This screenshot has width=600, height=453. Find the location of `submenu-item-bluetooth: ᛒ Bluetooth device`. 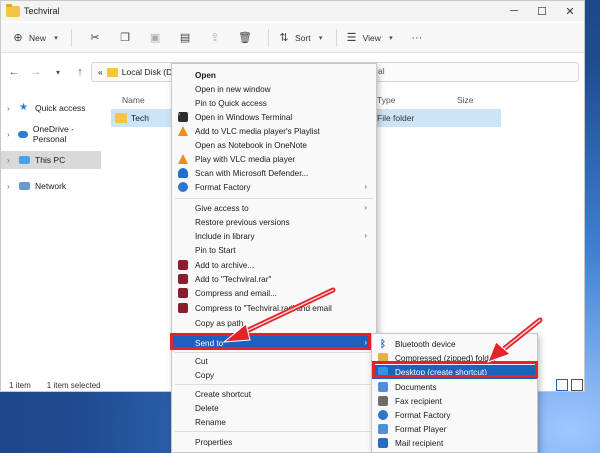

submenu-item-bluetooth: ᛒ Bluetooth device is located at coordinates (454, 344).